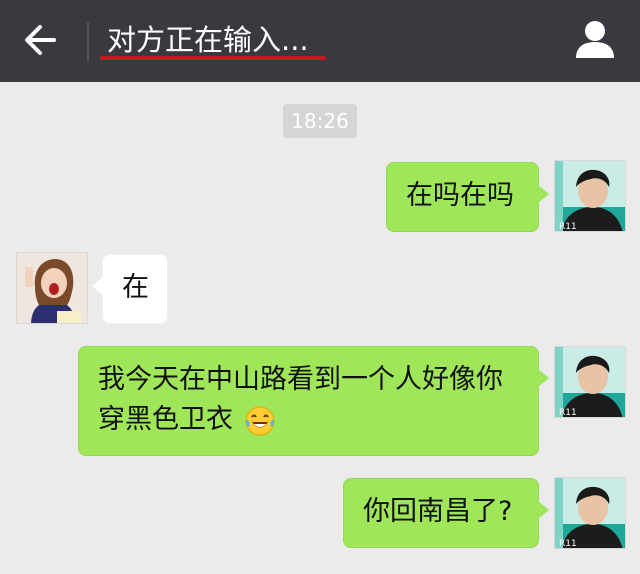 This screenshot has height=574, width=640. Describe the element at coordinates (320, 121) in the screenshot. I see `message-timestamp: 18:26` at that location.